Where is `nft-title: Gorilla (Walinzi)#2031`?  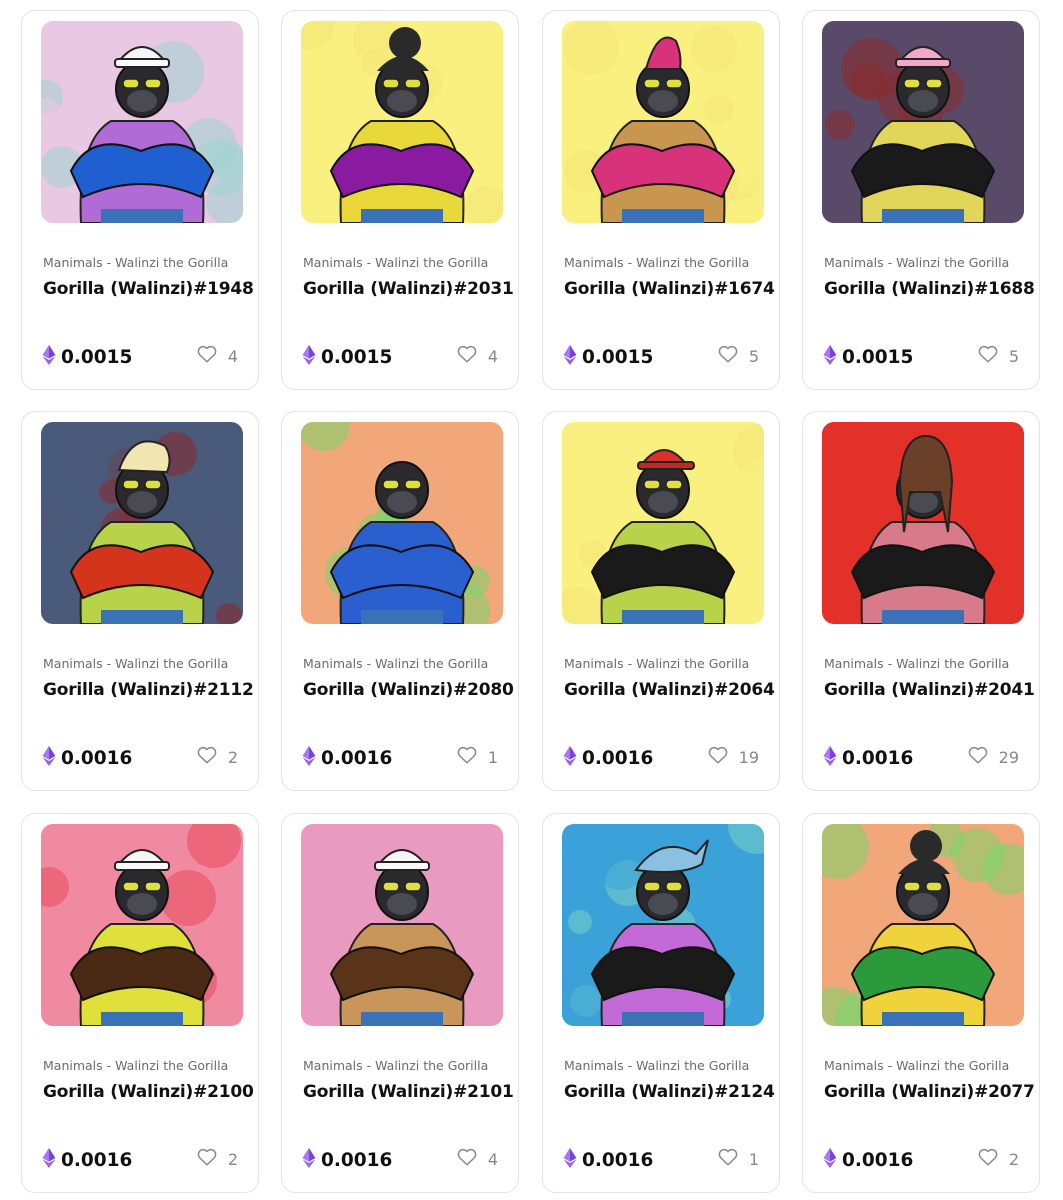 nft-title: Gorilla (Walinzi)#2031 is located at coordinates (408, 289).